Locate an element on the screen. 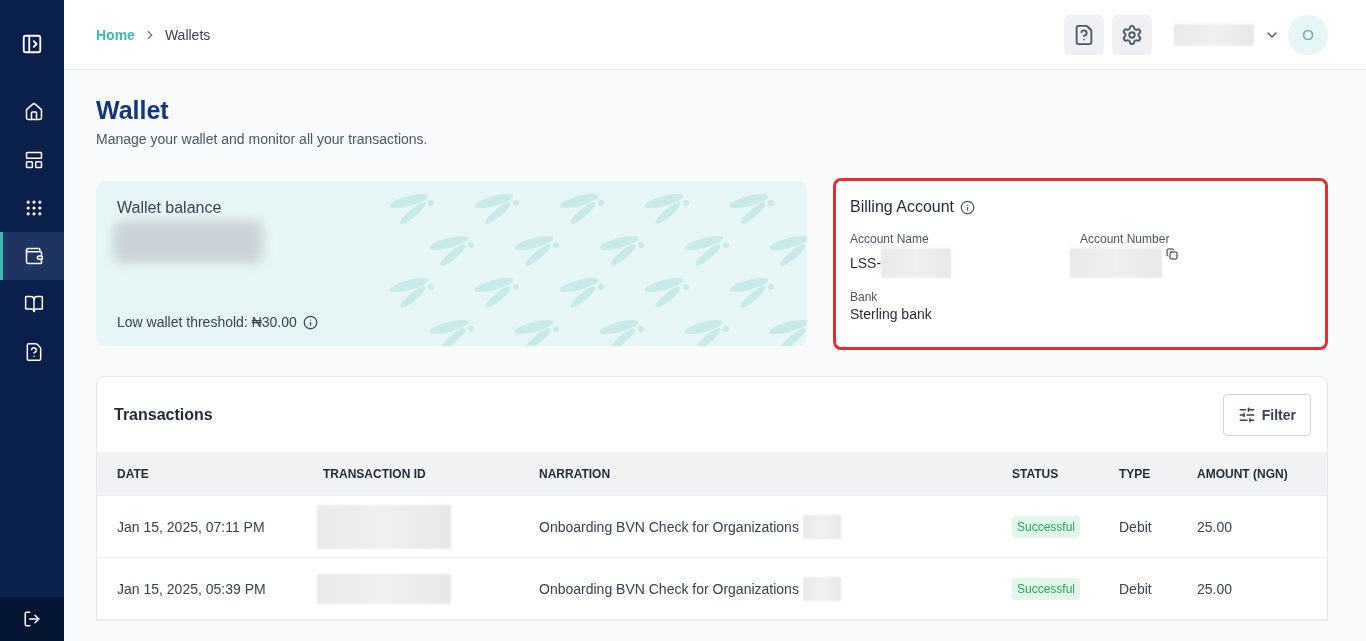 Image resolution: width=1366 pixels, height=641 pixels. table-cell-text: Jan 15, 2025, 05:39 PM is located at coordinates (192, 588).